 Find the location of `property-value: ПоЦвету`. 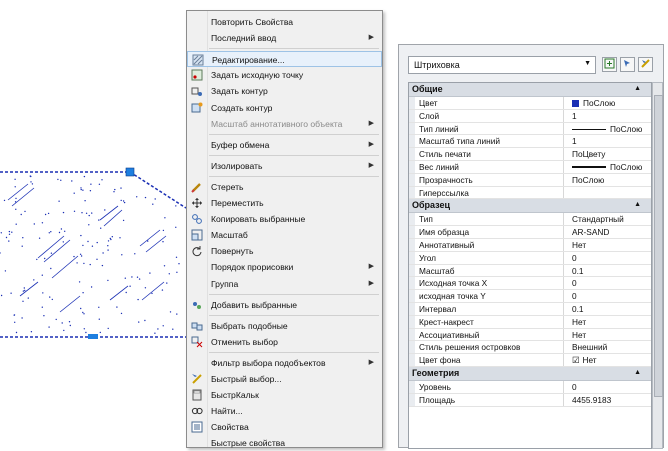

property-value: ПоЦвету is located at coordinates (588, 154).